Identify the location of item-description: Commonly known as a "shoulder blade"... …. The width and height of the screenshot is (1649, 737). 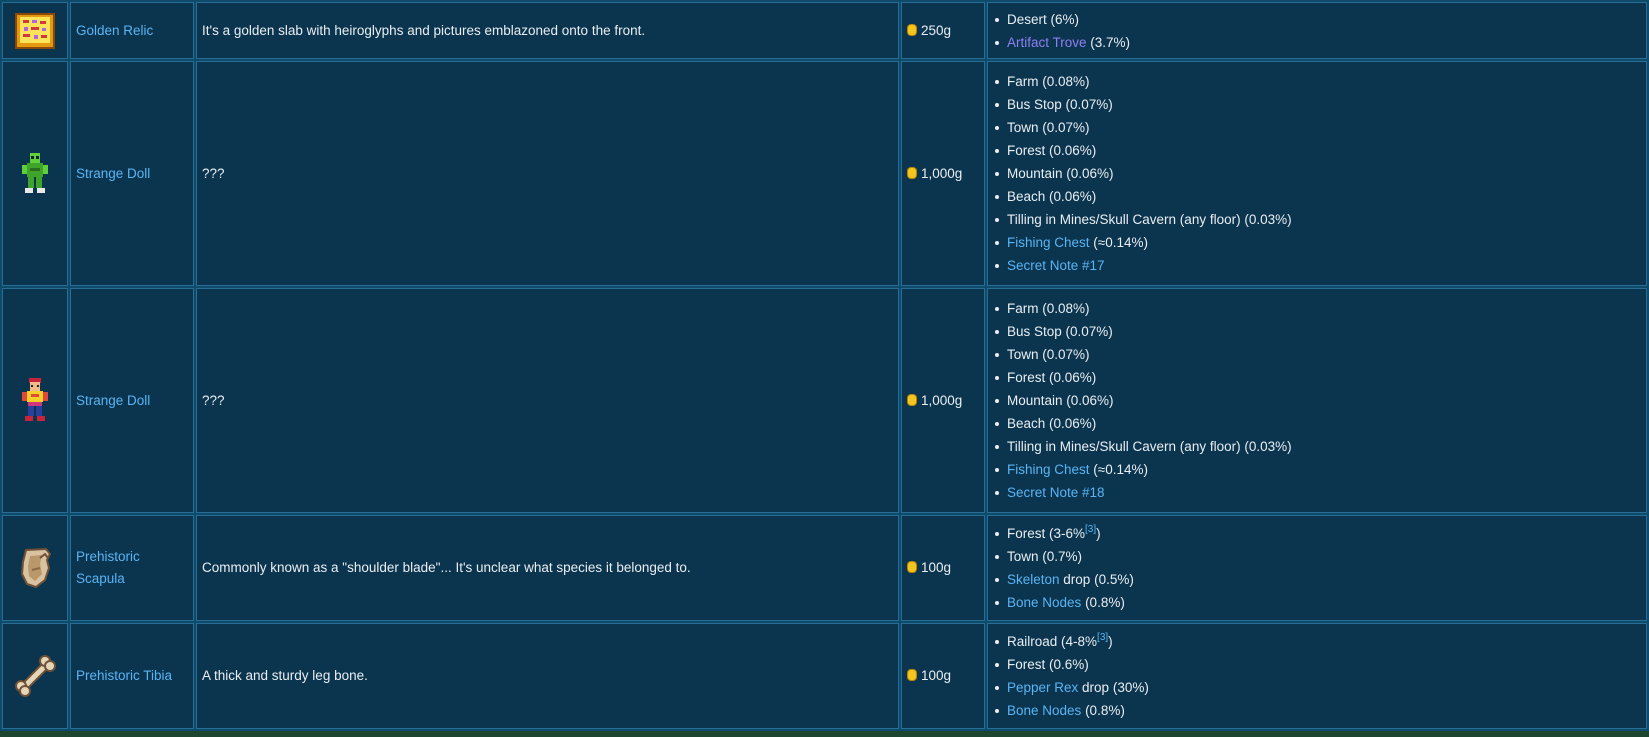
(547, 568).